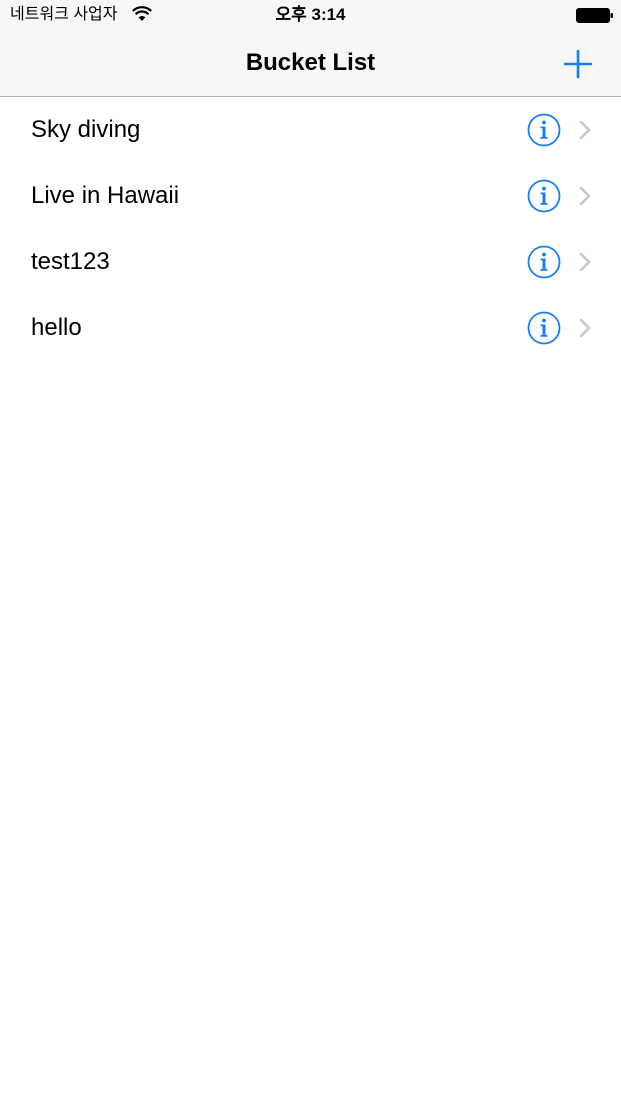 The height and width of the screenshot is (1104, 621). Describe the element at coordinates (594, 15) in the screenshot. I see `battery-icon` at that location.